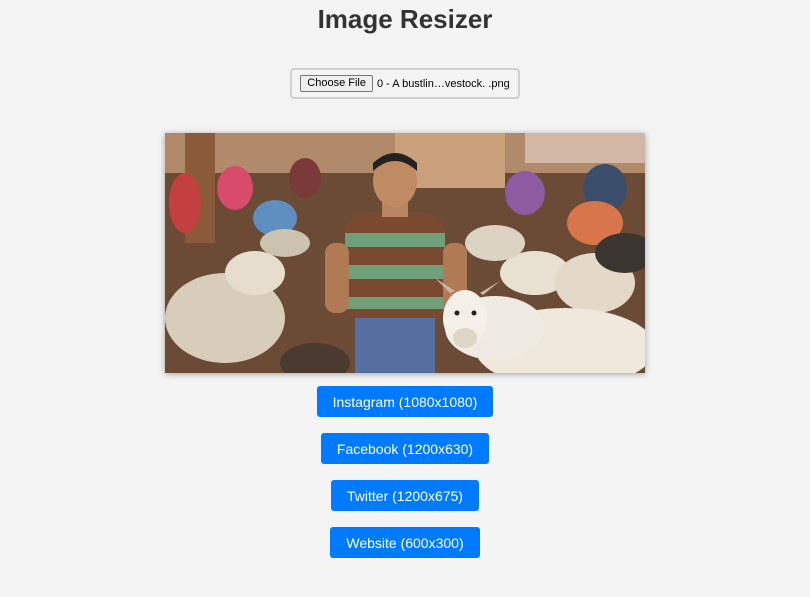  I want to click on file-input: Choose File 0 - A bustlin…vestock. .png, so click(405, 83).